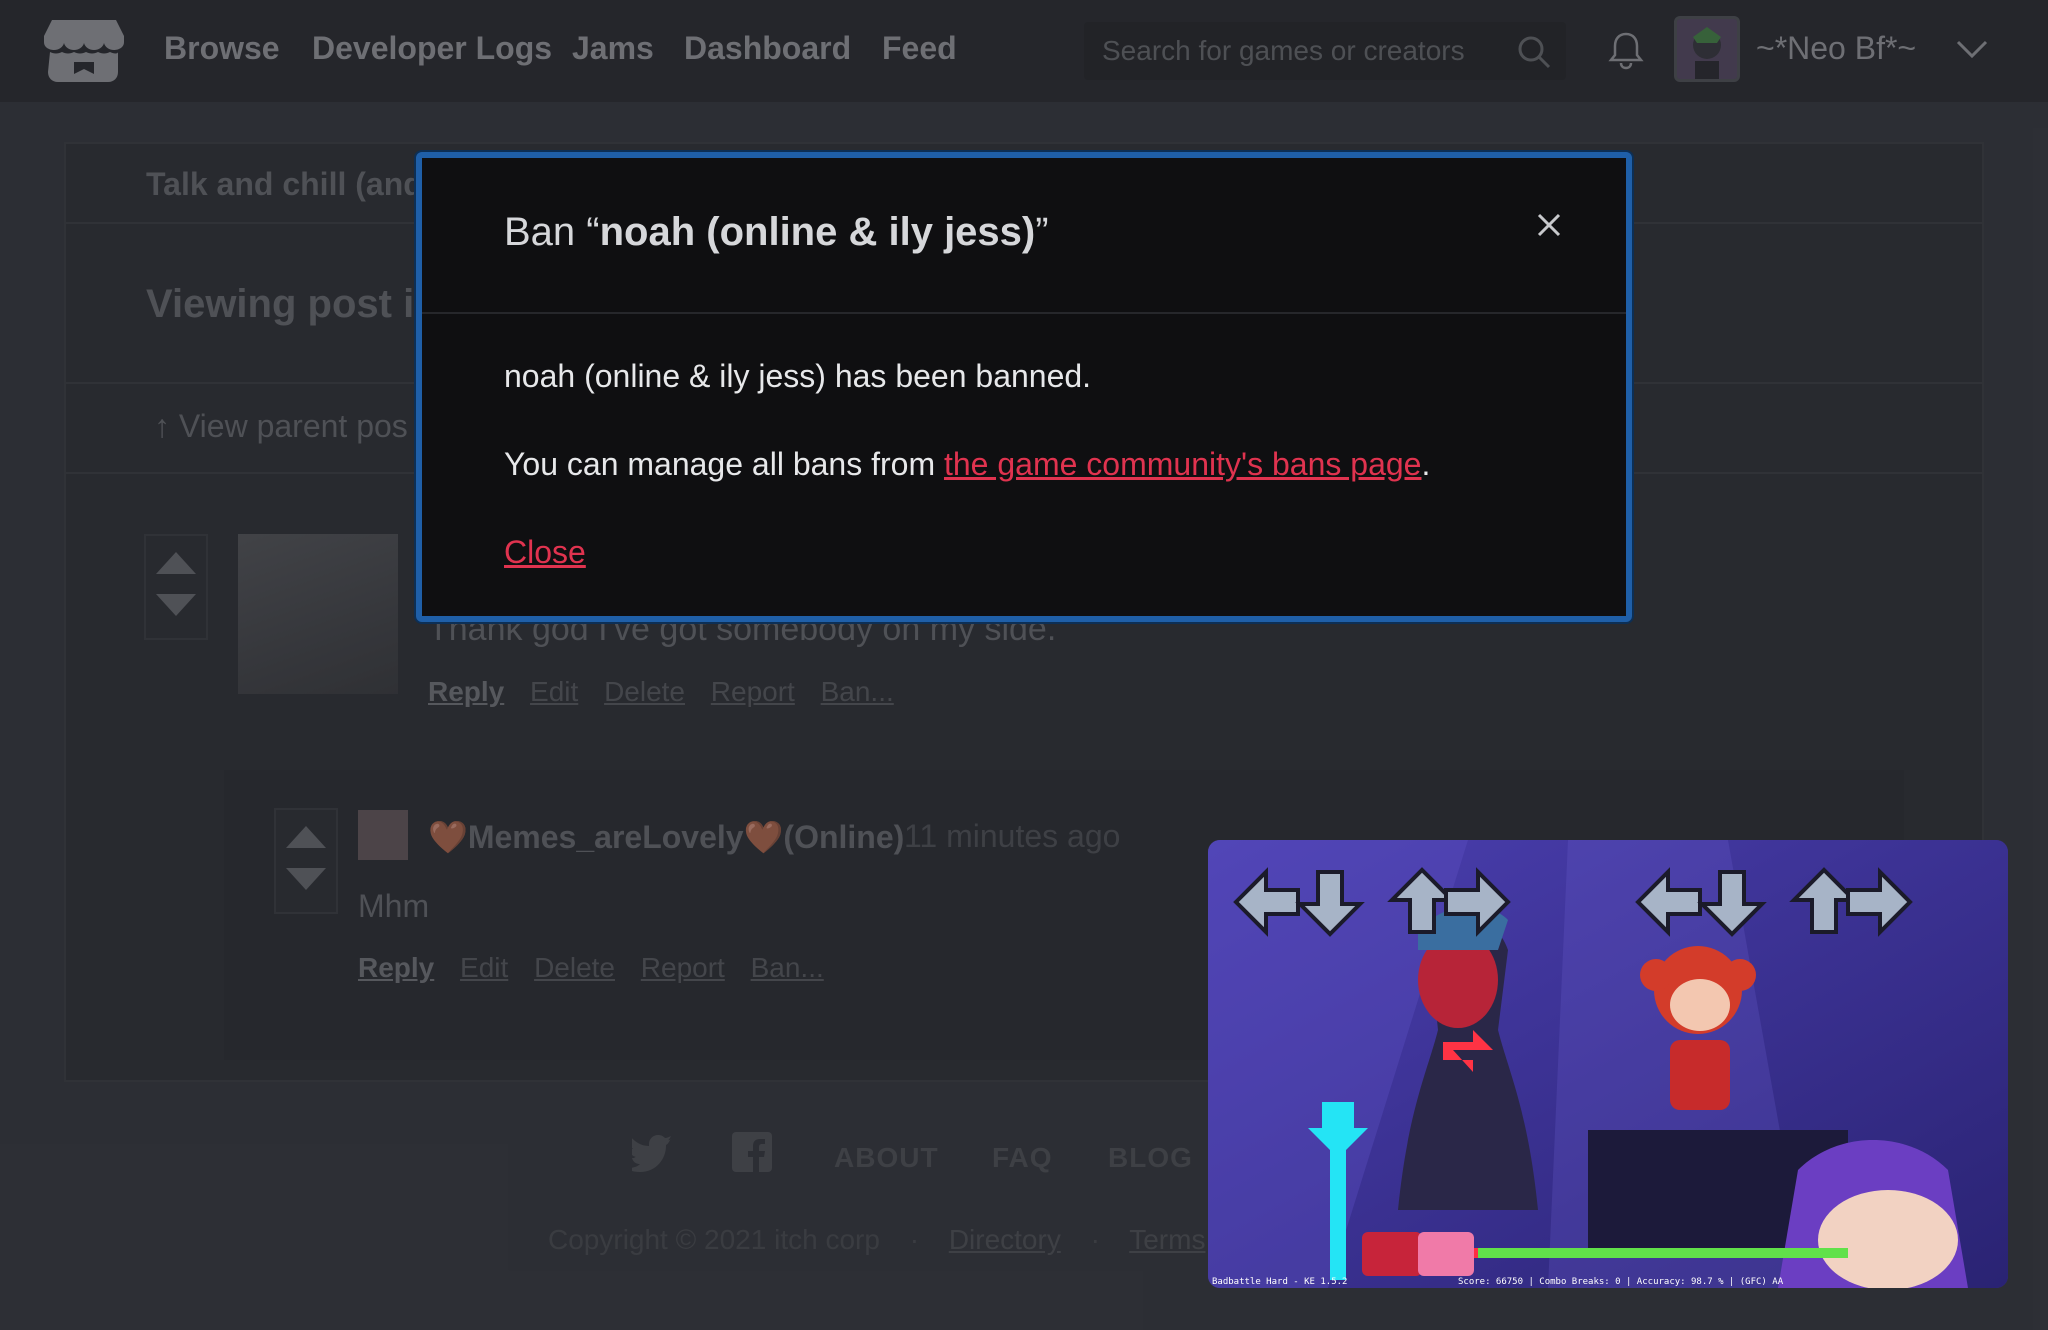 This screenshot has height=1330, width=2048. Describe the element at coordinates (545, 552) in the screenshot. I see `close-link: Close` at that location.